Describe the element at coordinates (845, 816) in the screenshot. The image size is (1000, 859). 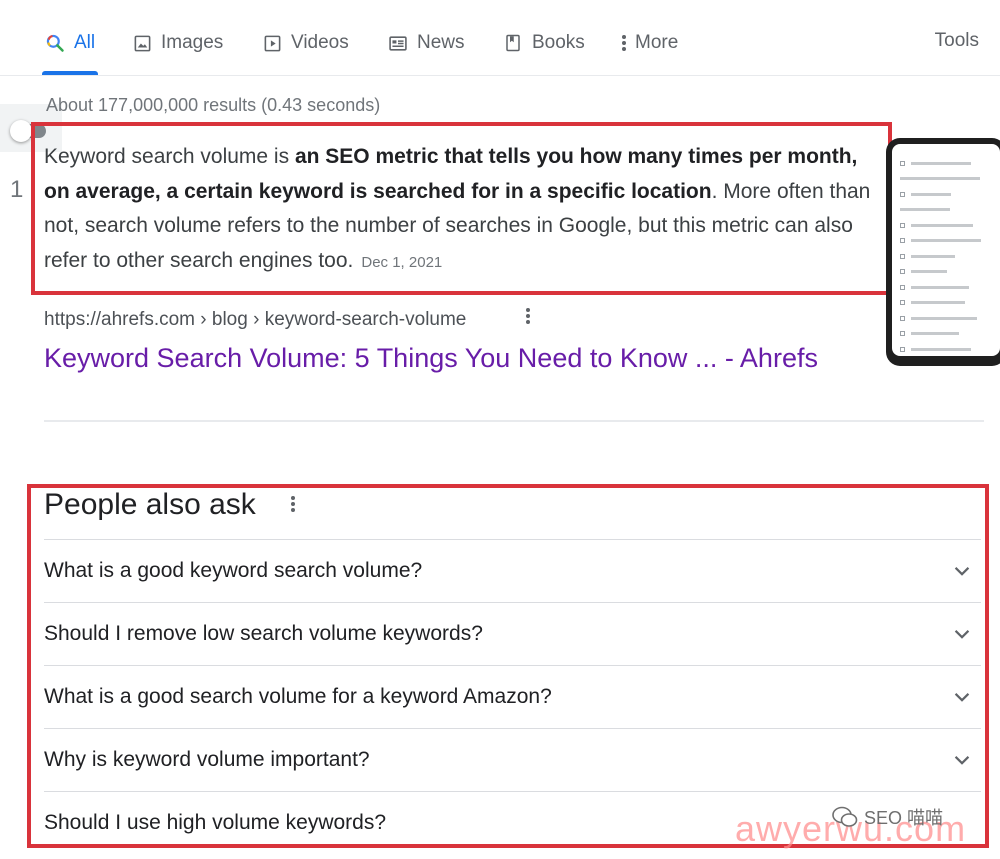
I see `wechat-icon` at that location.